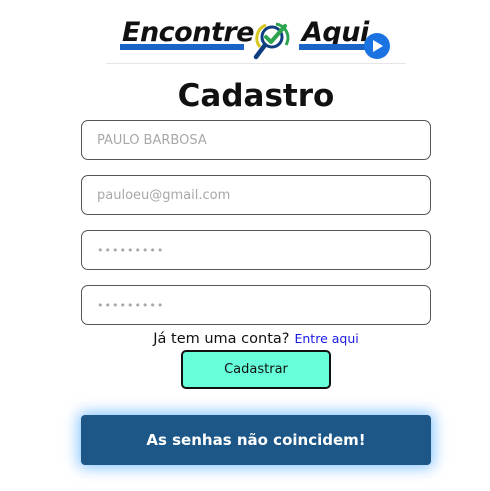 Image resolution: width=490 pixels, height=491 pixels. What do you see at coordinates (182, 47) in the screenshot?
I see `logo-underline-left` at bounding box center [182, 47].